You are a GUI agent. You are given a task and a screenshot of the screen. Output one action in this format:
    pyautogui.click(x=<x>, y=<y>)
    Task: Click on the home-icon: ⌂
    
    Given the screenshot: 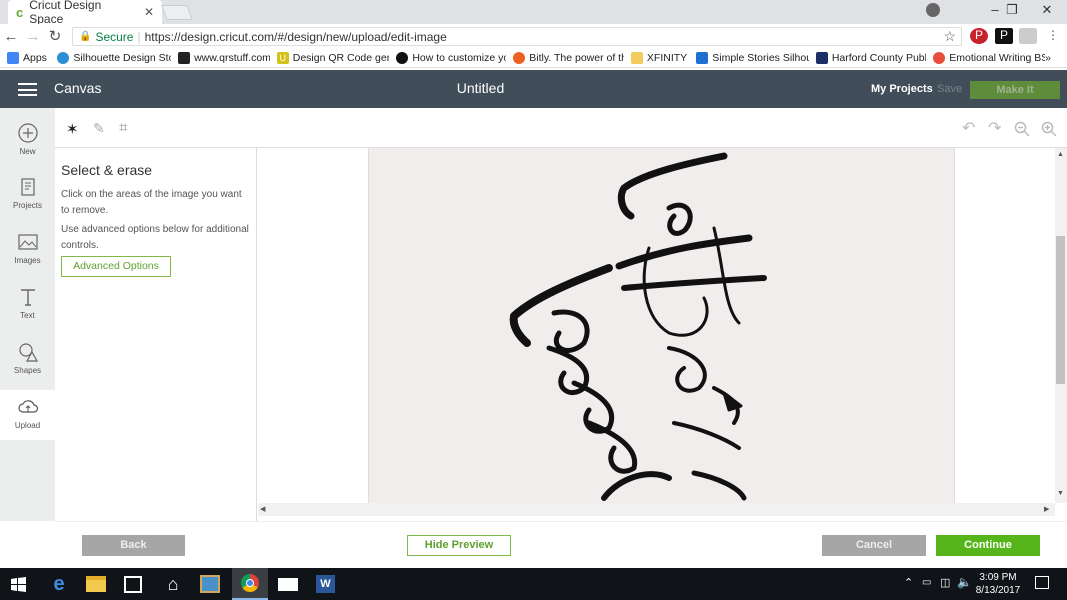 What is the action you would take?
    pyautogui.click(x=173, y=584)
    